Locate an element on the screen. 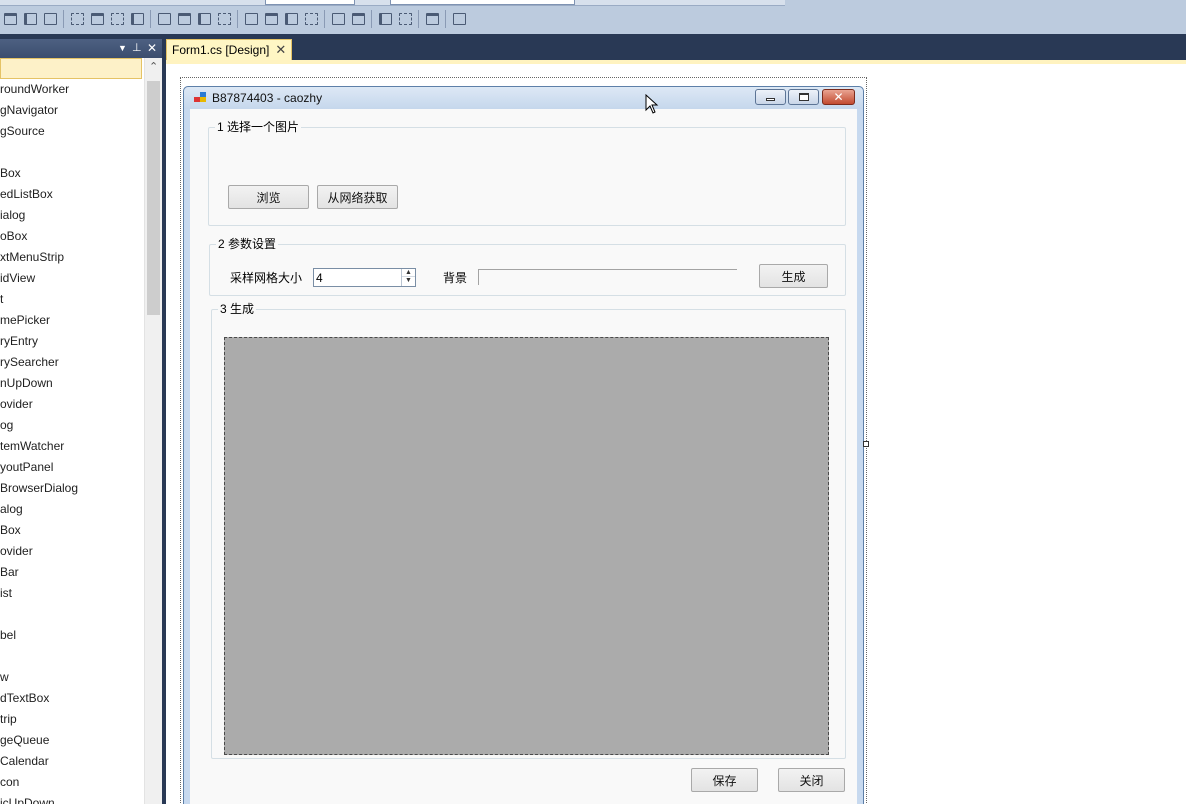  toolbox-item: ist is located at coordinates (72, 593).